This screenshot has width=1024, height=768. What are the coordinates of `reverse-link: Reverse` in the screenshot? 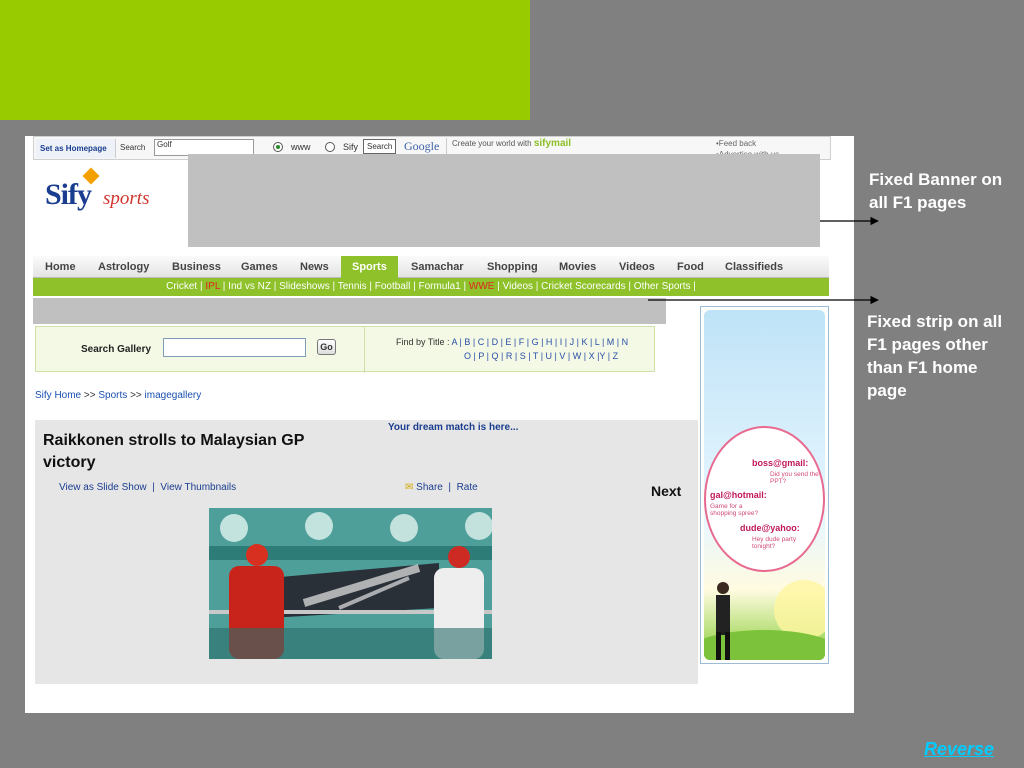 It's located at (959, 749).